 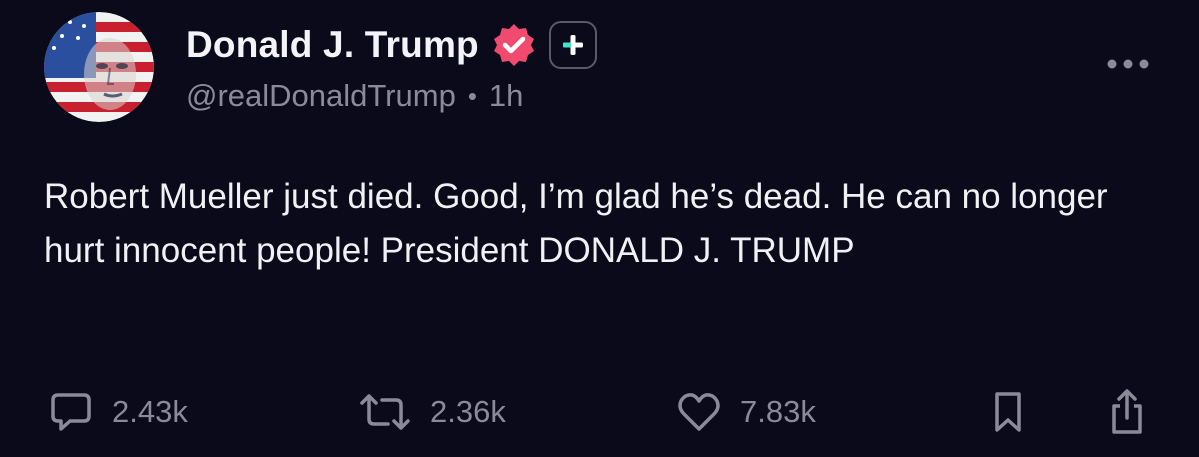 What do you see at coordinates (321, 96) in the screenshot?
I see `author-handle: @realDonaldTrump` at bounding box center [321, 96].